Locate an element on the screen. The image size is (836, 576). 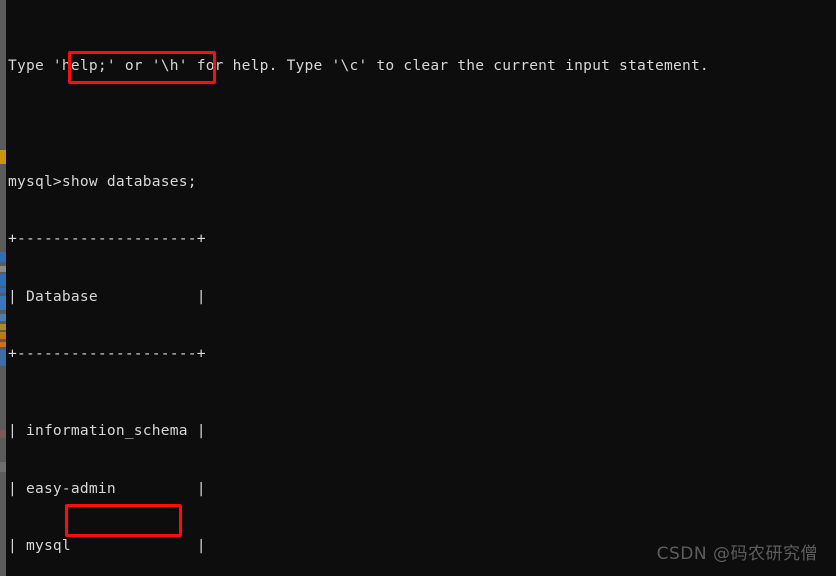
table-row: | easy-admin | is located at coordinates (107, 488).